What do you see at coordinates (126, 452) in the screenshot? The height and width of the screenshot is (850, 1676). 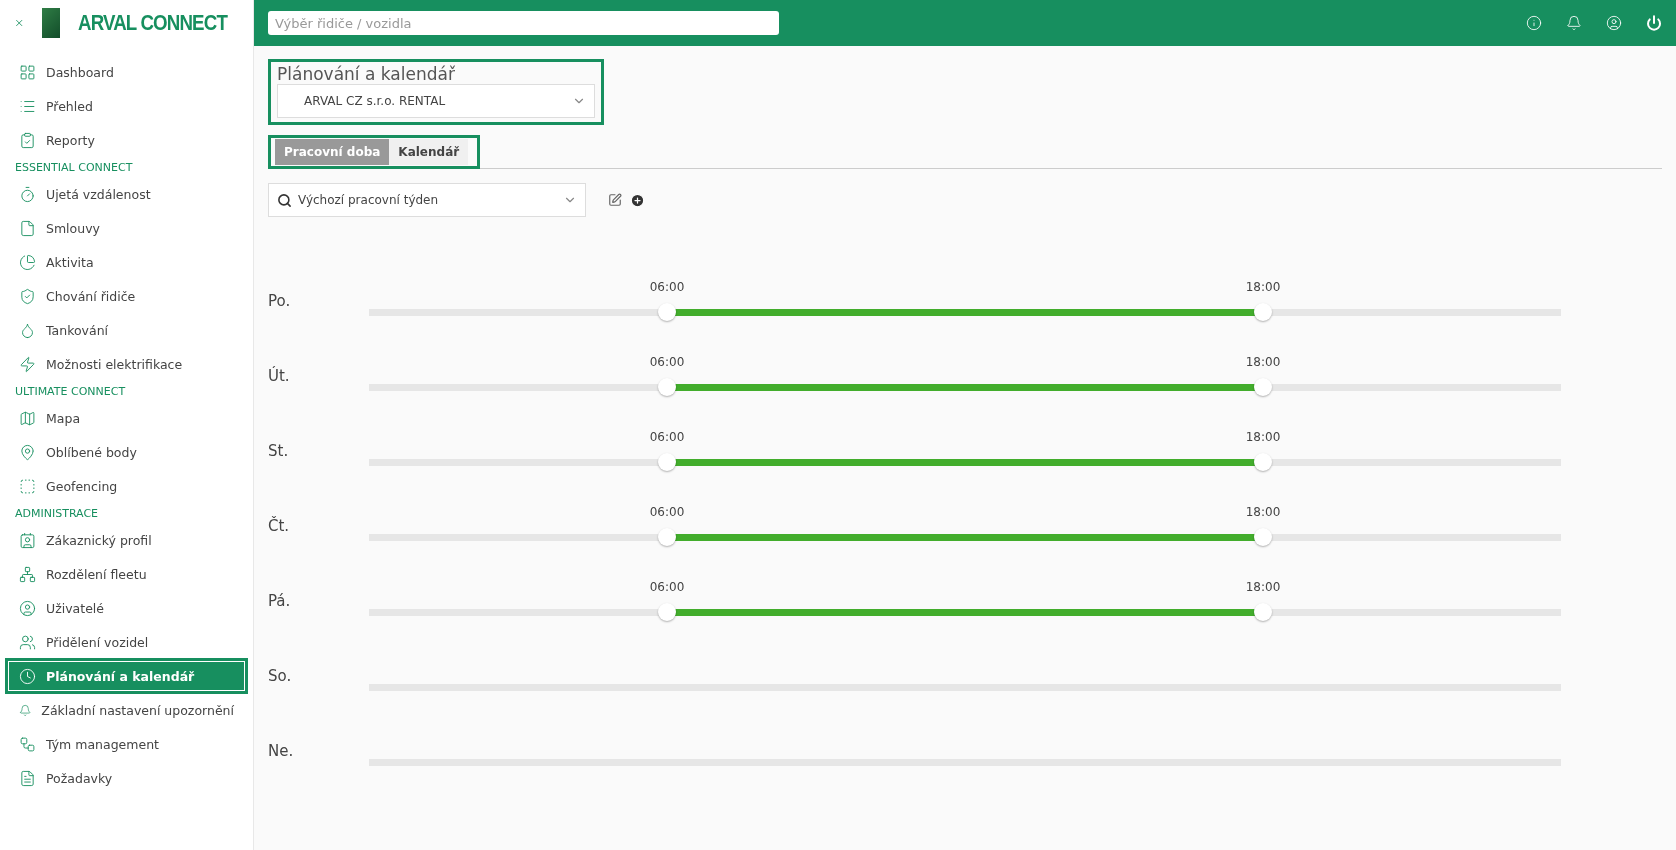 I see `nav-item: Oblíbené body` at bounding box center [126, 452].